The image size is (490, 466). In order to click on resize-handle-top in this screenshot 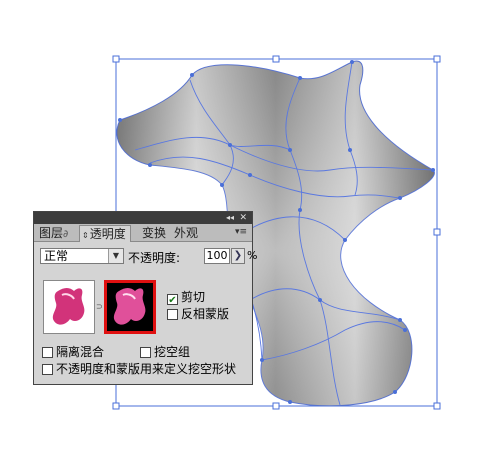, I will do `click(276, 59)`.